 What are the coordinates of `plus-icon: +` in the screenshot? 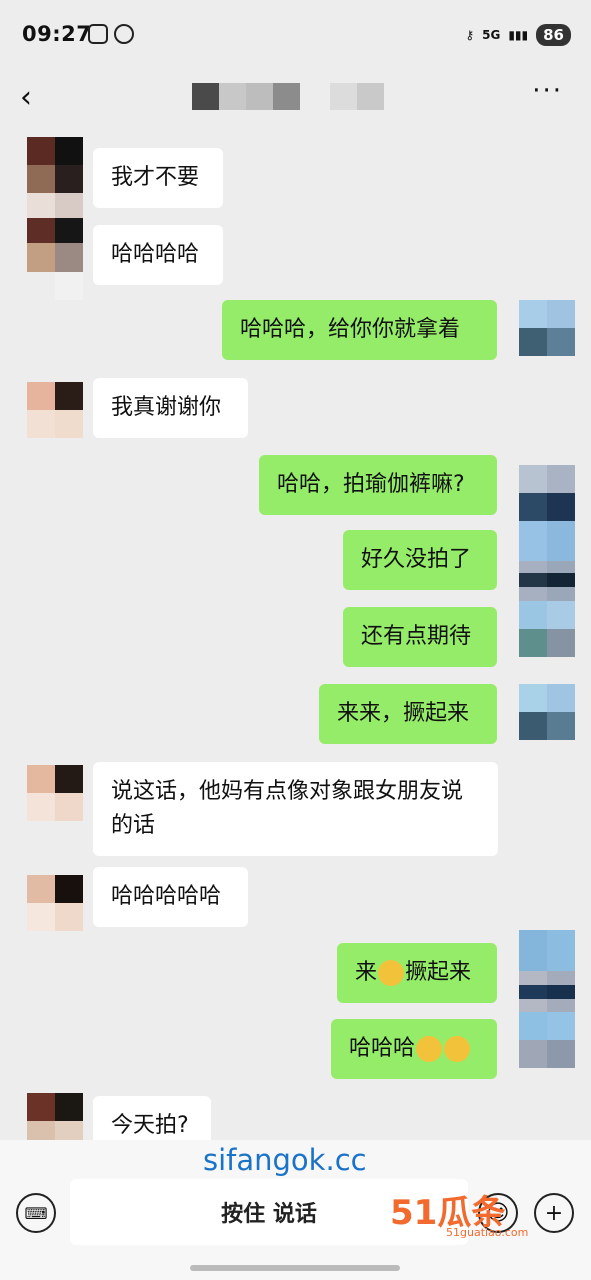 It's located at (554, 1213).